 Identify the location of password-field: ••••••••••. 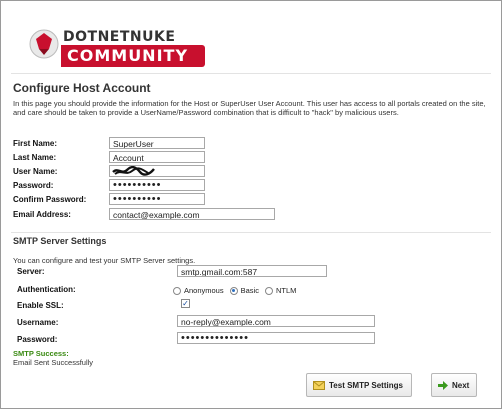
(157, 185).